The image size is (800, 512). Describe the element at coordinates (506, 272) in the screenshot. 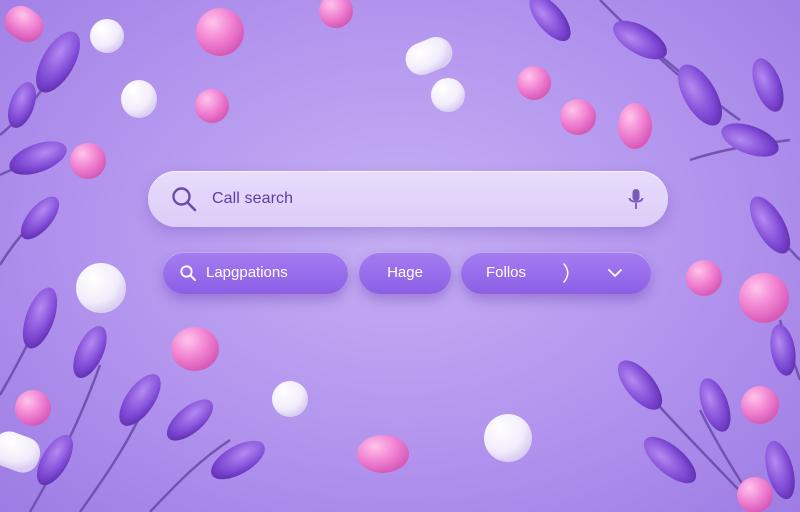

I see `filter-chip-label: Follos` at that location.